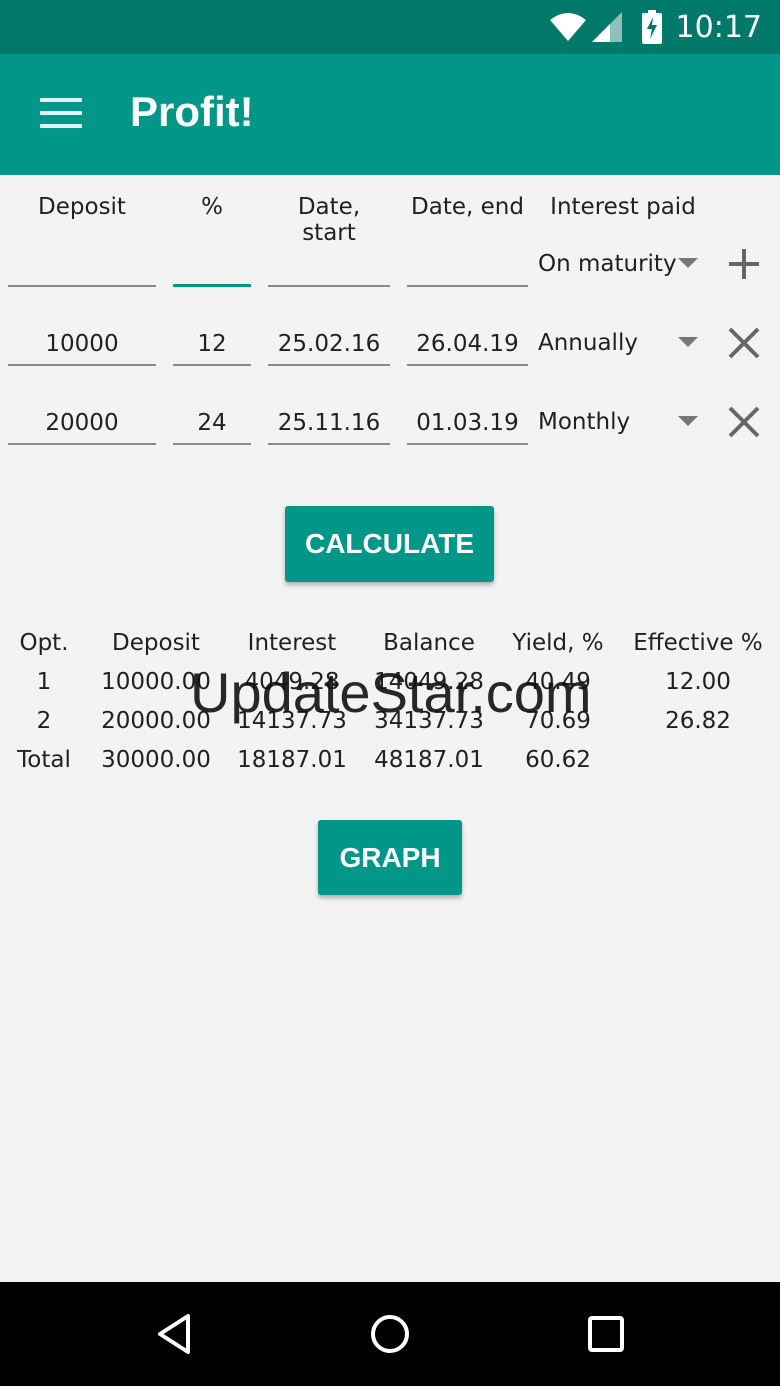 This screenshot has height=1386, width=780. What do you see at coordinates (390, 857) in the screenshot?
I see `graph-button: GRAPH` at bounding box center [390, 857].